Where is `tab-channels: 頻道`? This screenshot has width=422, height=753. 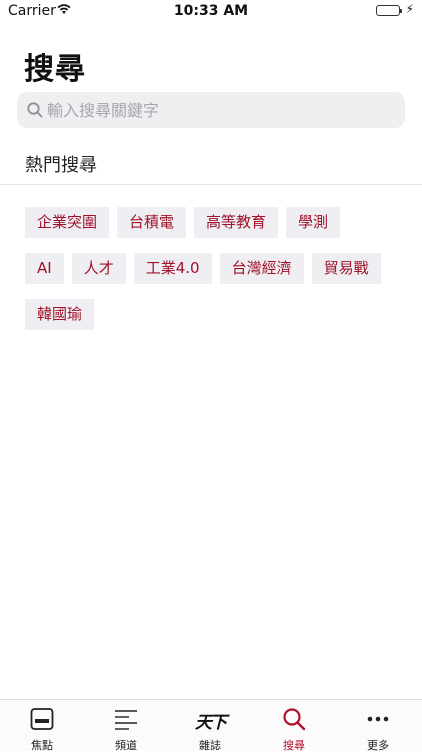
tab-channels: 頻道 is located at coordinates (126, 726).